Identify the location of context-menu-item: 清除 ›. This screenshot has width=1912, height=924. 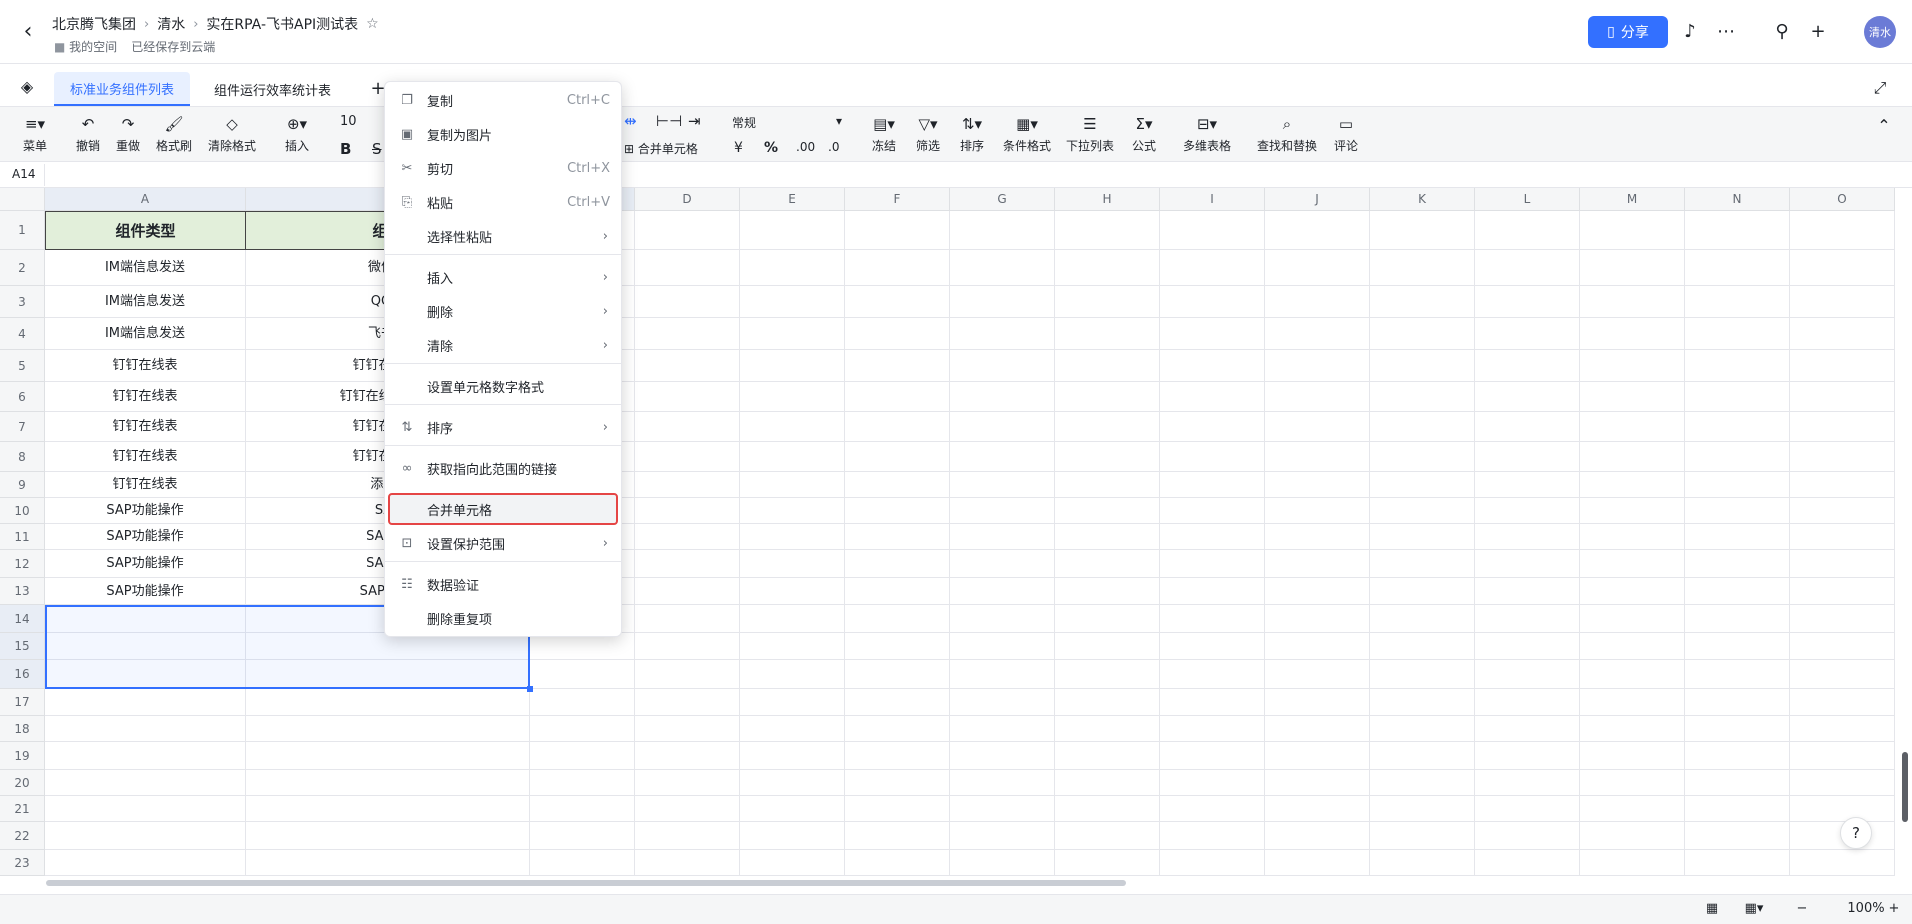
(503, 345).